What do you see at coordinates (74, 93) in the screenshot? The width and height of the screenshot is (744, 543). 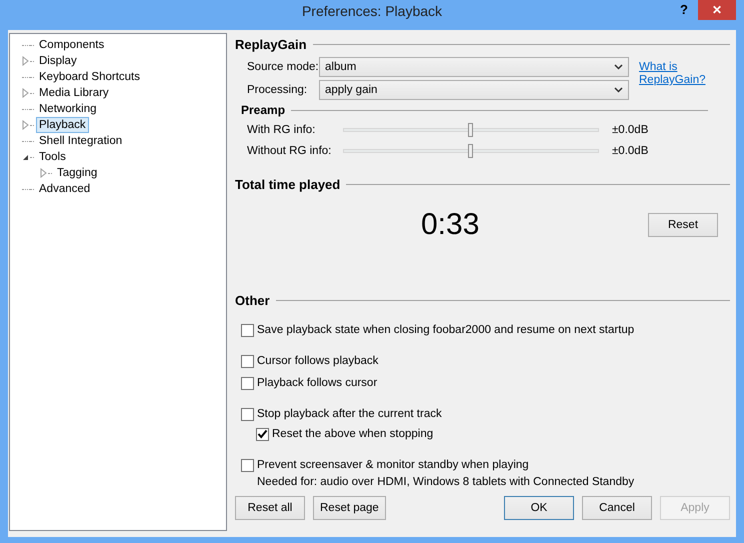 I see `tree-item: Media Library` at bounding box center [74, 93].